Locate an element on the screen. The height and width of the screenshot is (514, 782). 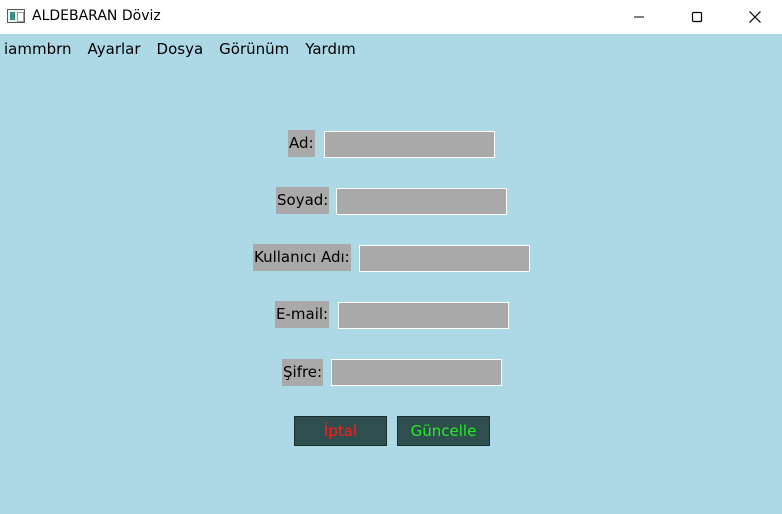
app-window-icon is located at coordinates (16, 16).